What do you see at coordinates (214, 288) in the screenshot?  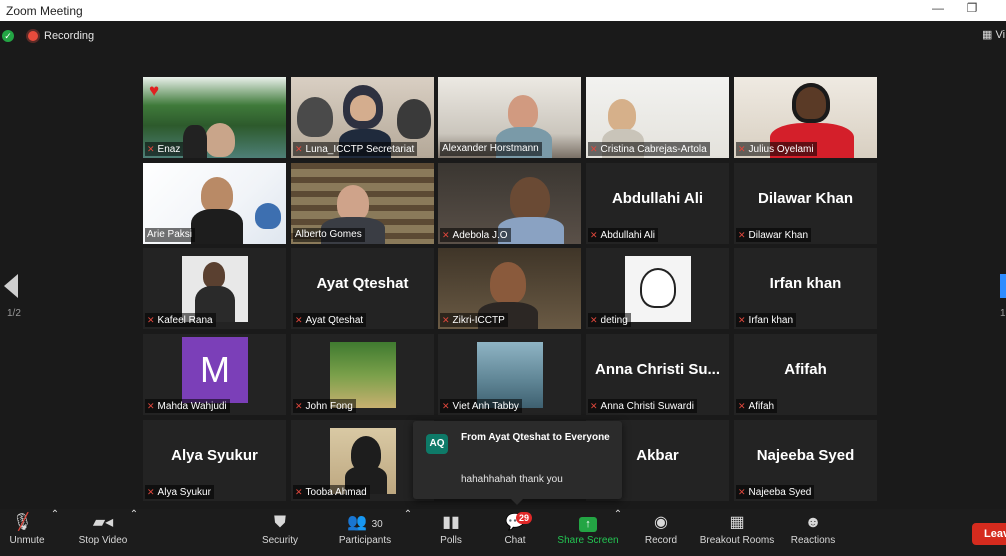 I see `video-tile: ✕ Kafeel Rana` at bounding box center [214, 288].